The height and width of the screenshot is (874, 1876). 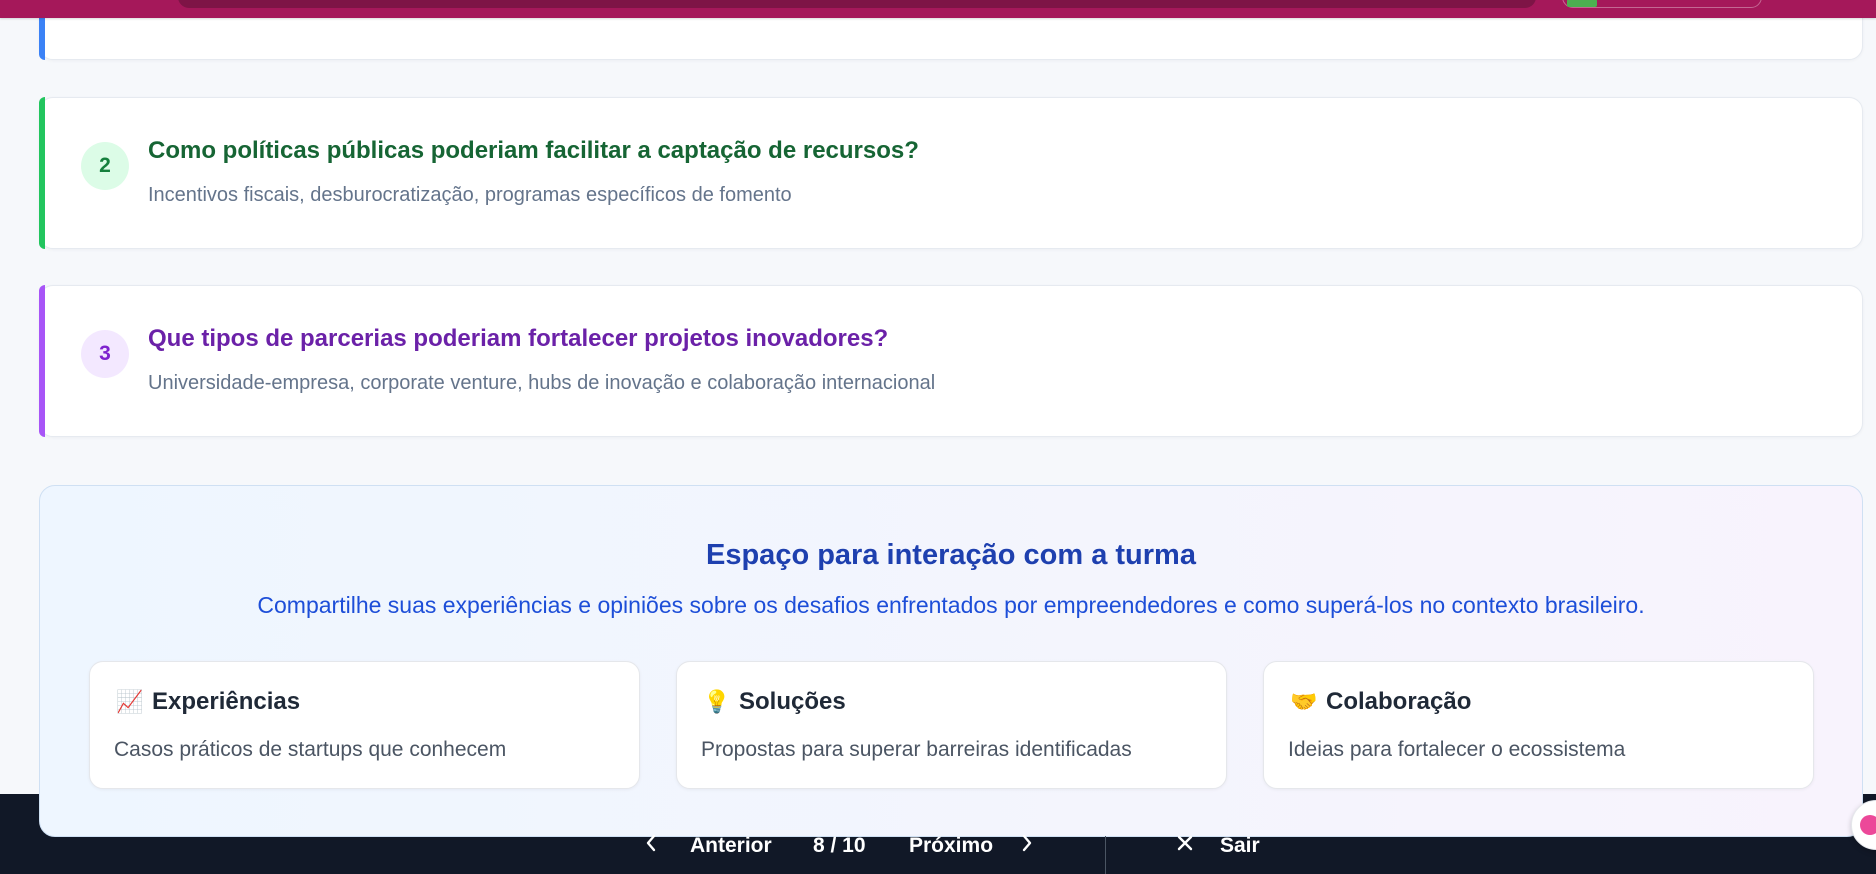 What do you see at coordinates (839, 845) in the screenshot?
I see `page-indicator: 8 / 10` at bounding box center [839, 845].